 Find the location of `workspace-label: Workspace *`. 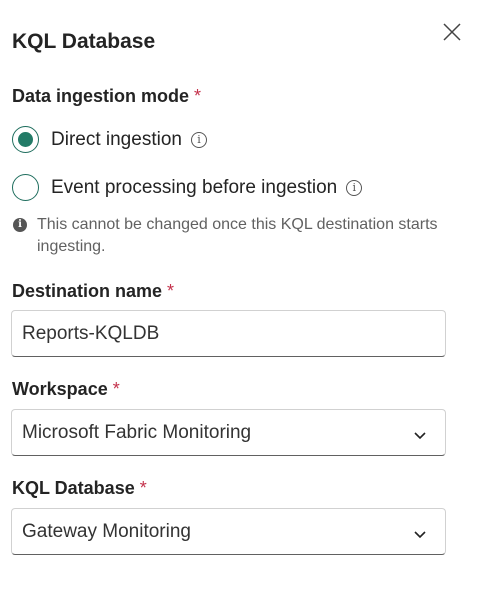

workspace-label: Workspace * is located at coordinates (66, 389).